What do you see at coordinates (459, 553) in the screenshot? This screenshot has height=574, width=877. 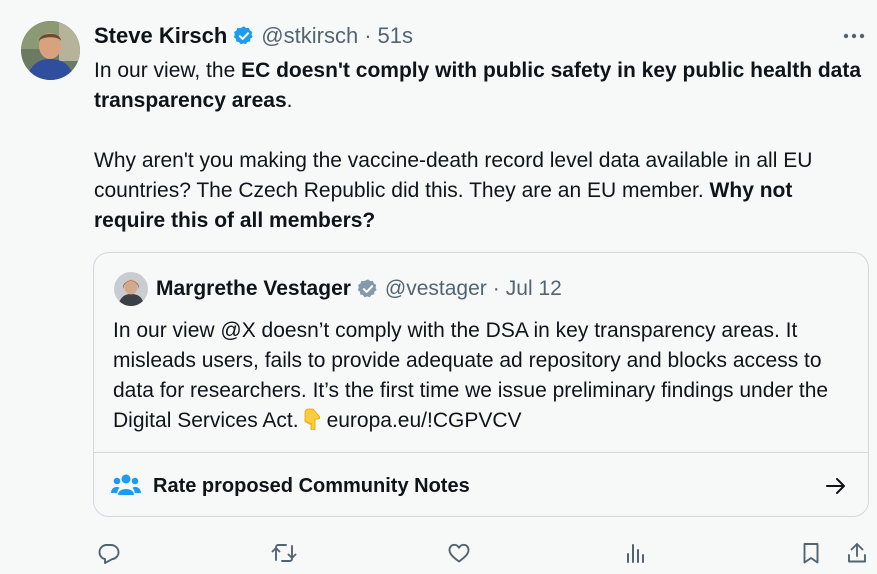 I see `like-icon` at bounding box center [459, 553].